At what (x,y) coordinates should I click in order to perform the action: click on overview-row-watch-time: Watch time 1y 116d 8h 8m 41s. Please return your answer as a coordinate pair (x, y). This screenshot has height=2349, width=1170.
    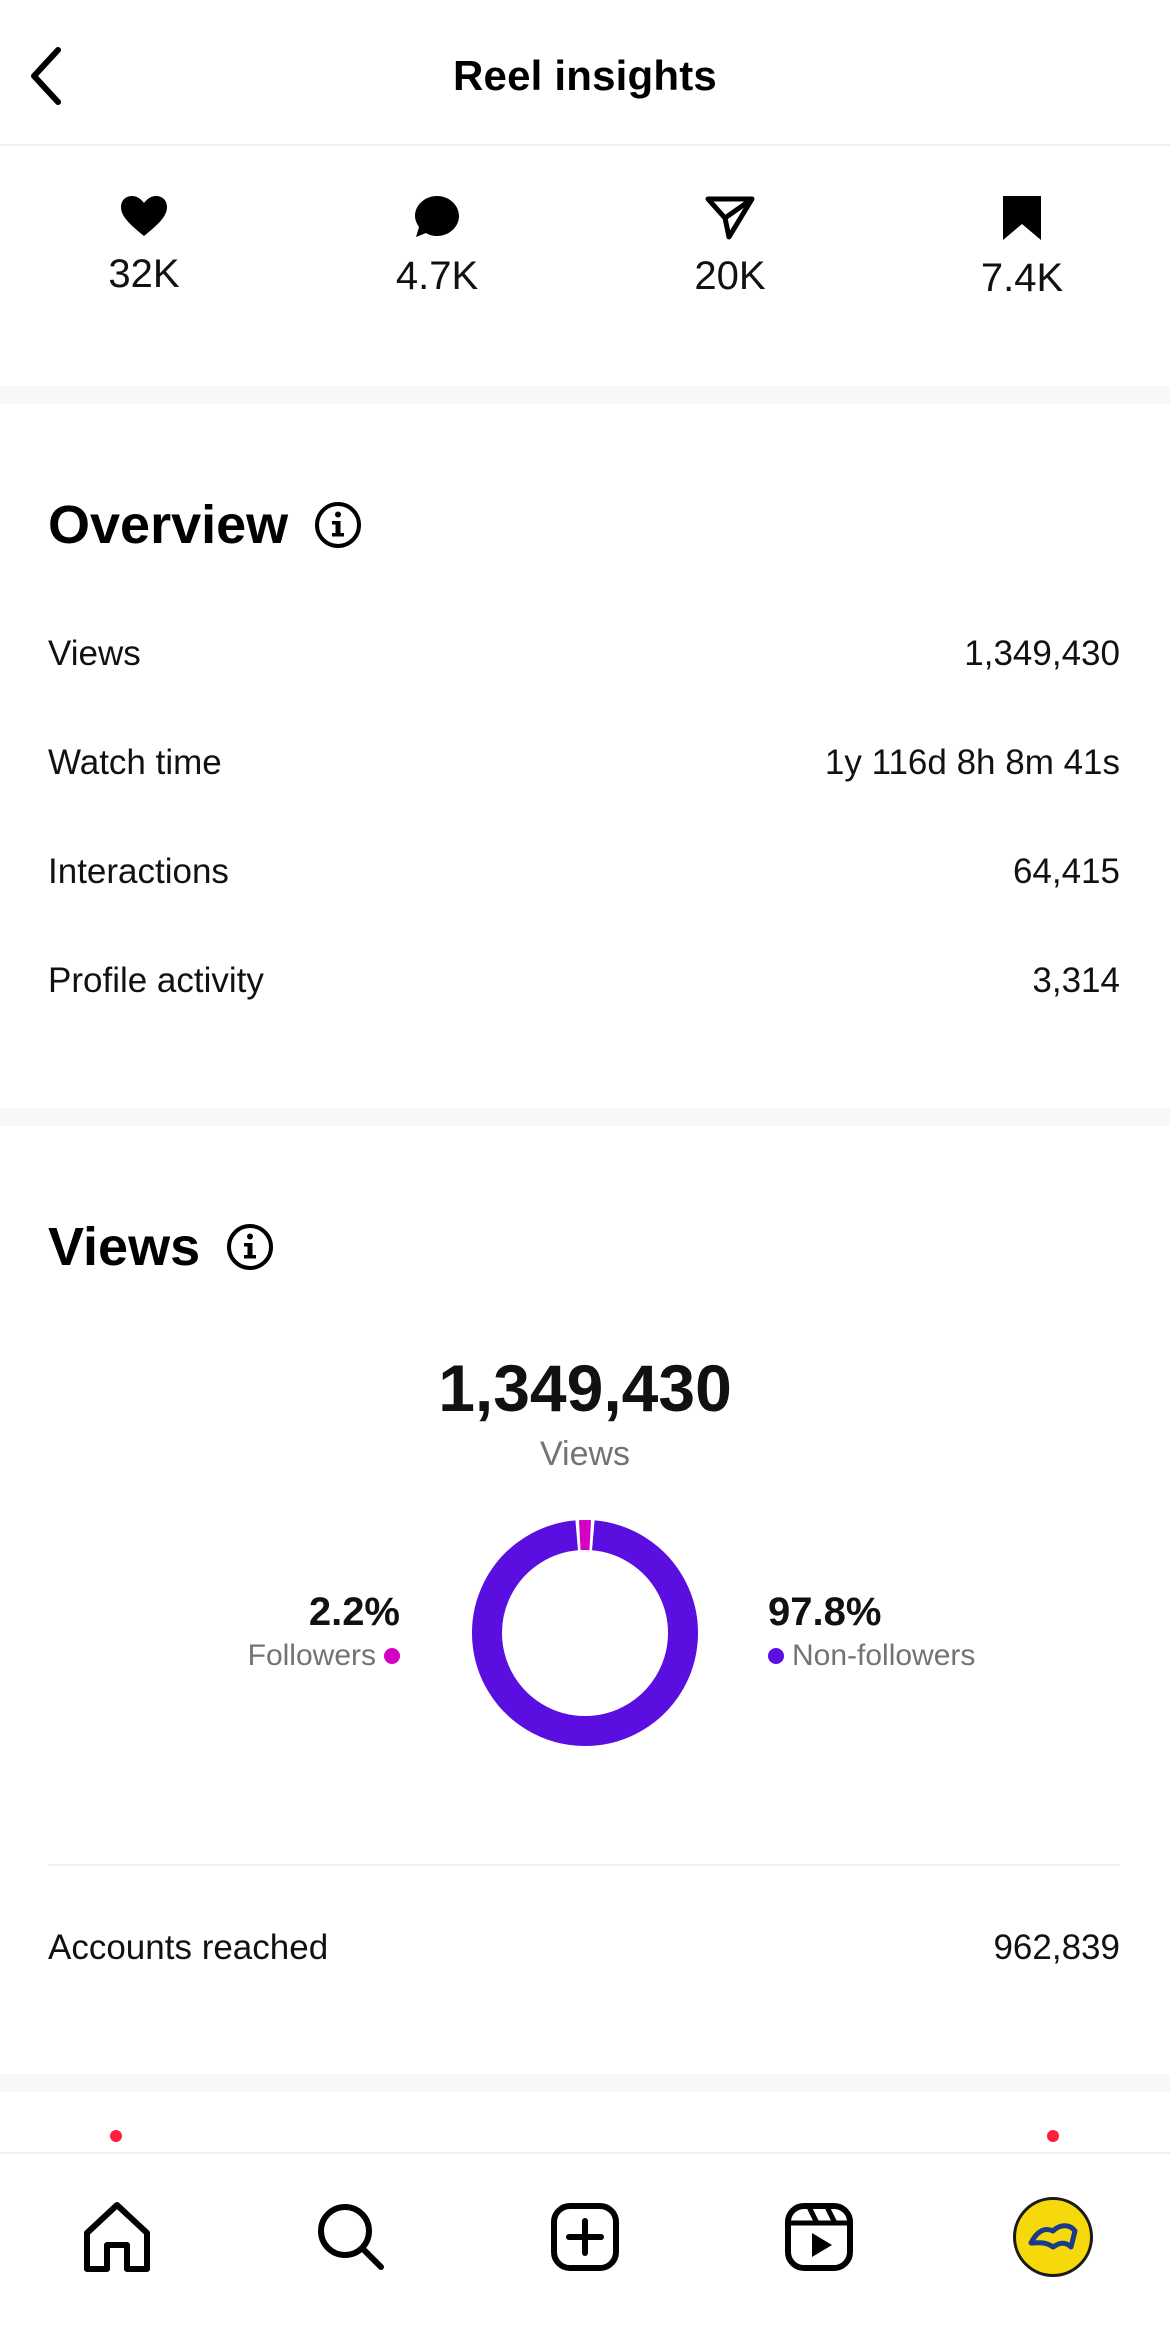
    Looking at the image, I should click on (584, 763).